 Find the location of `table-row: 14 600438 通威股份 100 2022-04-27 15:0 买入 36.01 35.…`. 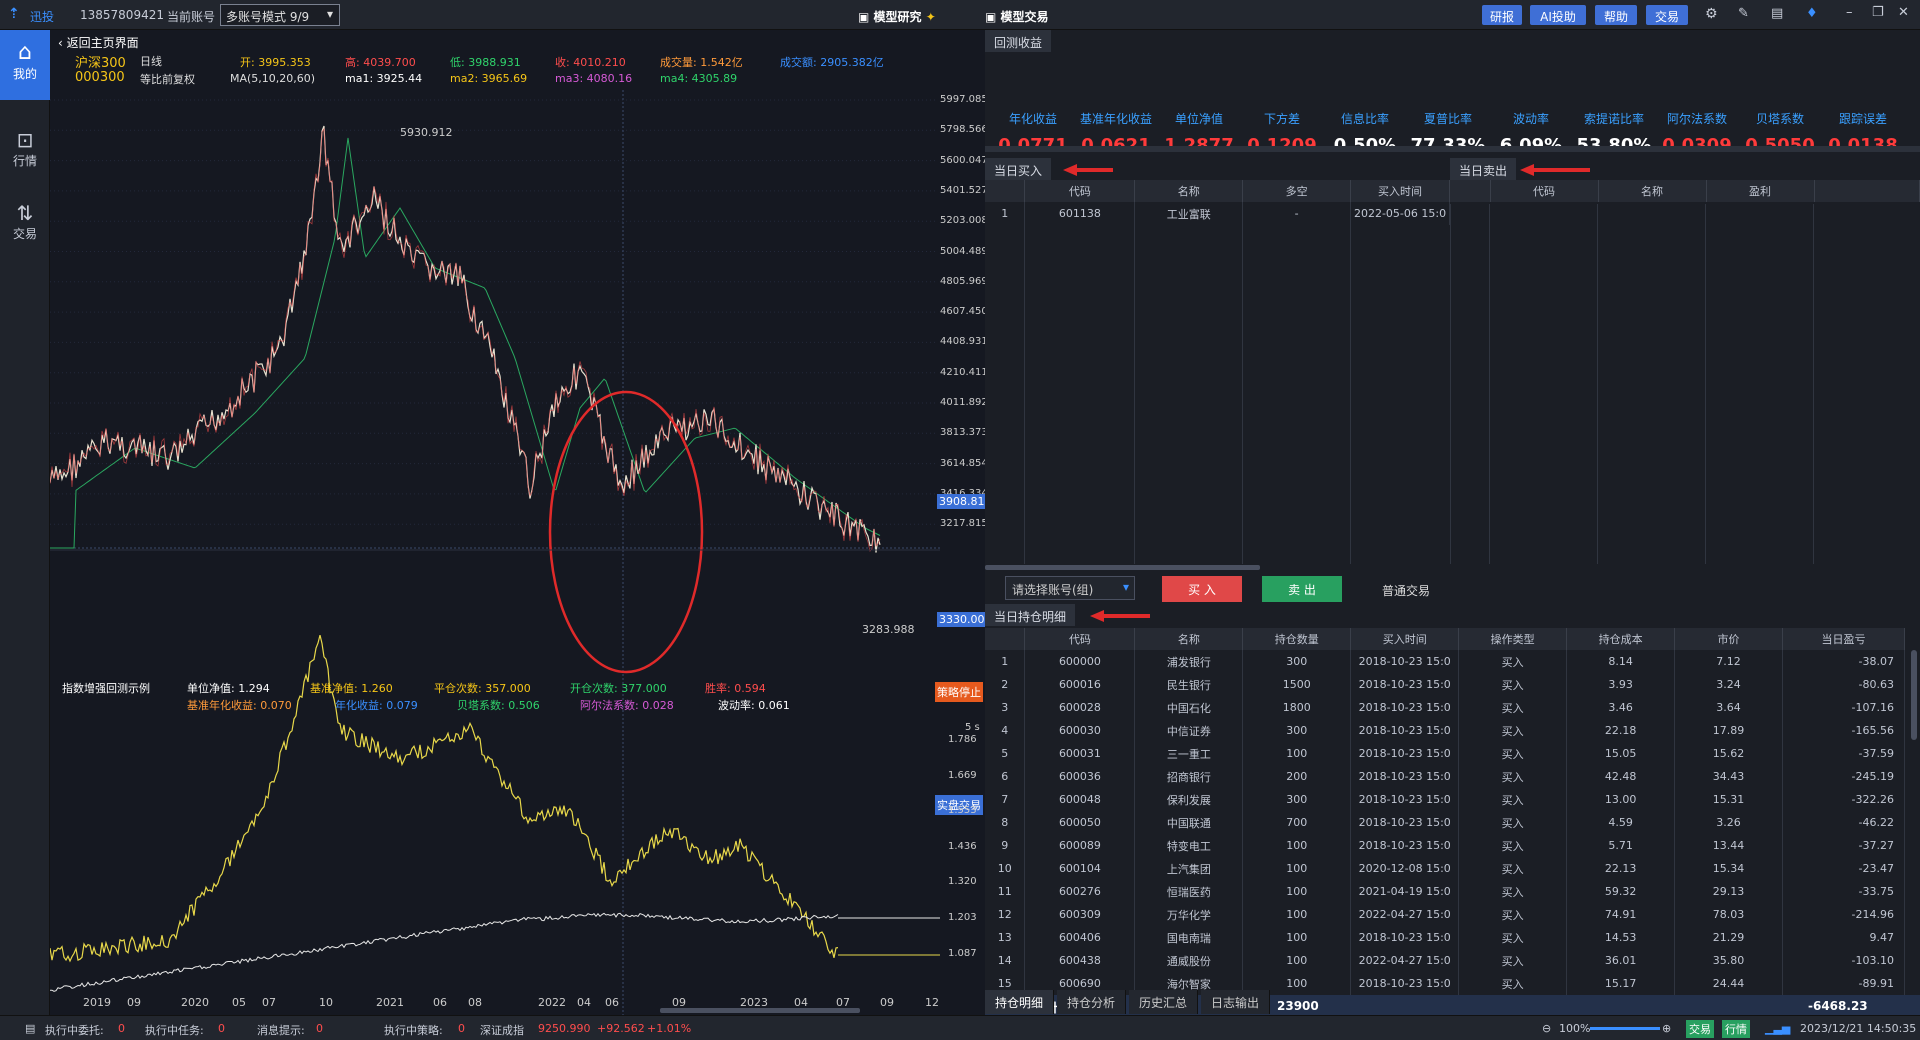

table-row: 14 600438 通威股份 100 2022-04-27 15:0 买入 36.01 35.… is located at coordinates (1445, 960).